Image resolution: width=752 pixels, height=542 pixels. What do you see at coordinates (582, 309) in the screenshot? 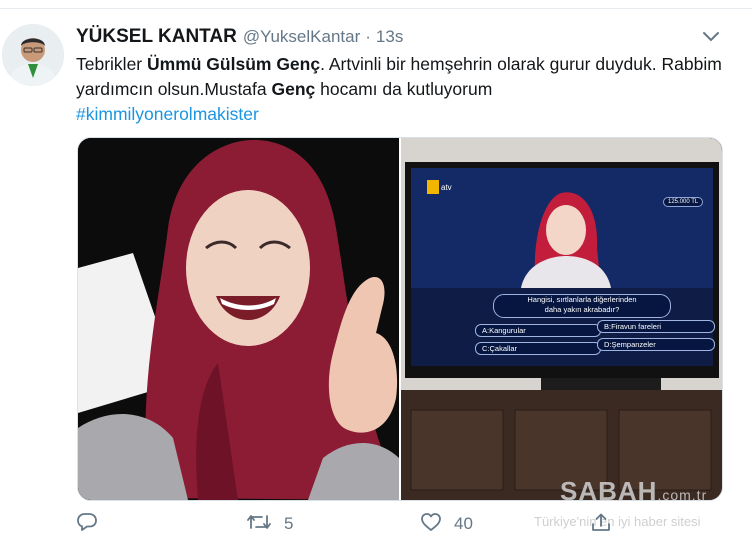
I see `tv-question-line-2: daha yakın akrabadır?` at bounding box center [582, 309].